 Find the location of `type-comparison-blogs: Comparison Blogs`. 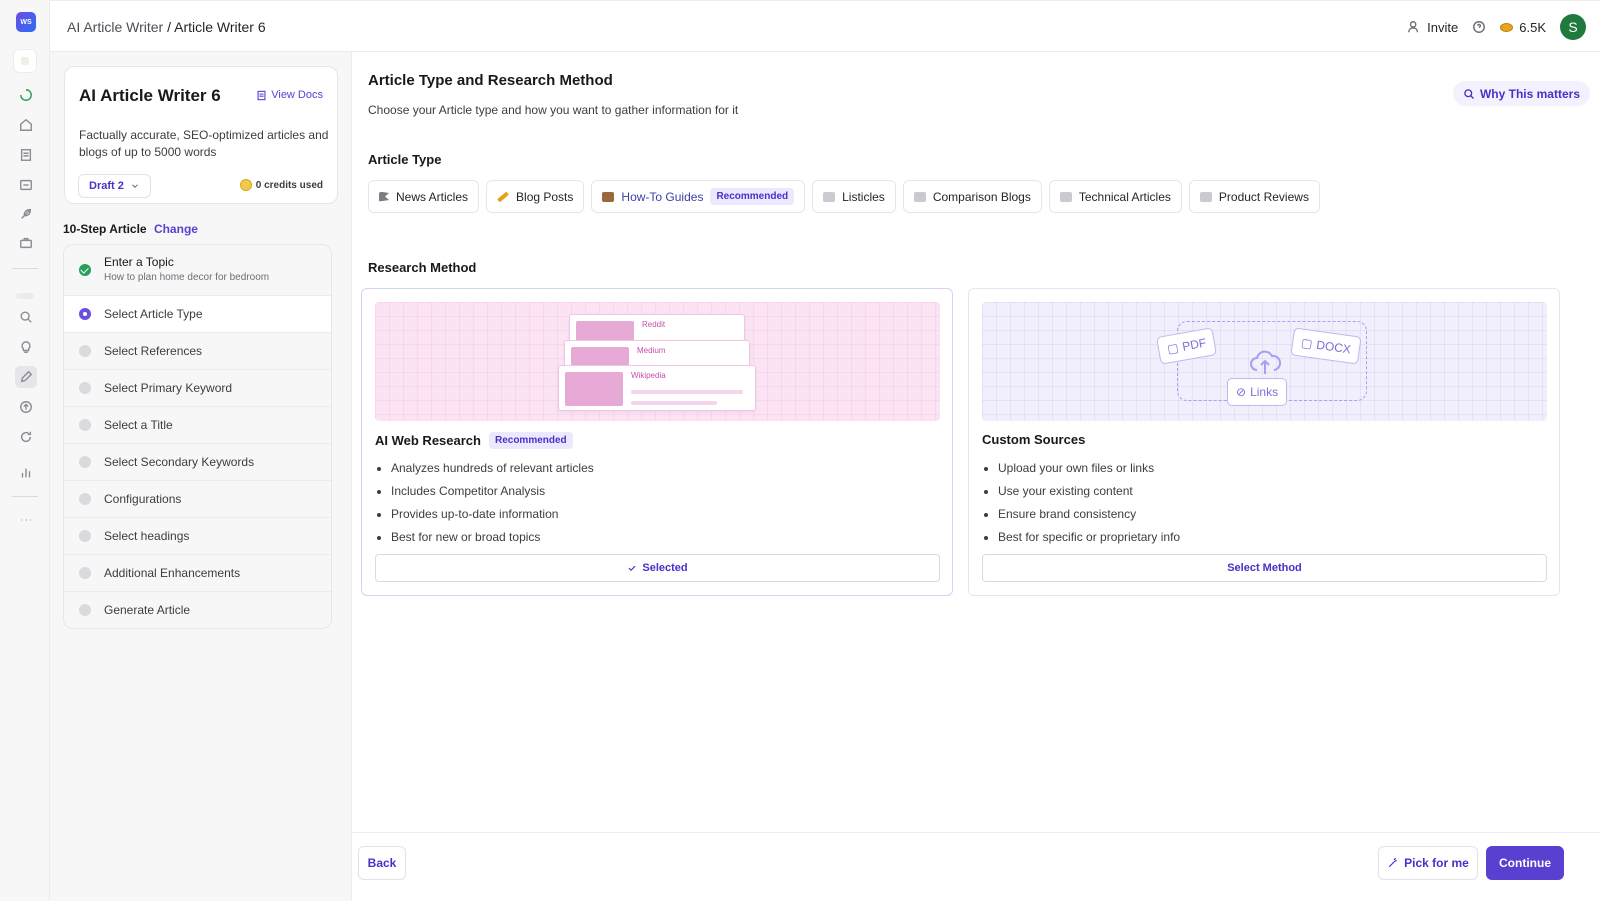

type-comparison-blogs: Comparison Blogs is located at coordinates (972, 196).